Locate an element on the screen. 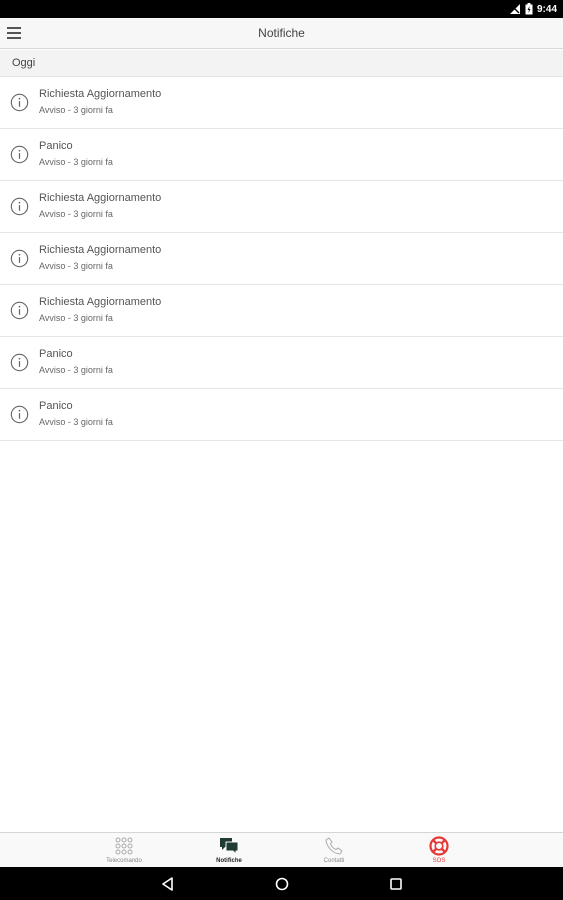 The height and width of the screenshot is (900, 563). page-title: Notifiche is located at coordinates (281, 33).